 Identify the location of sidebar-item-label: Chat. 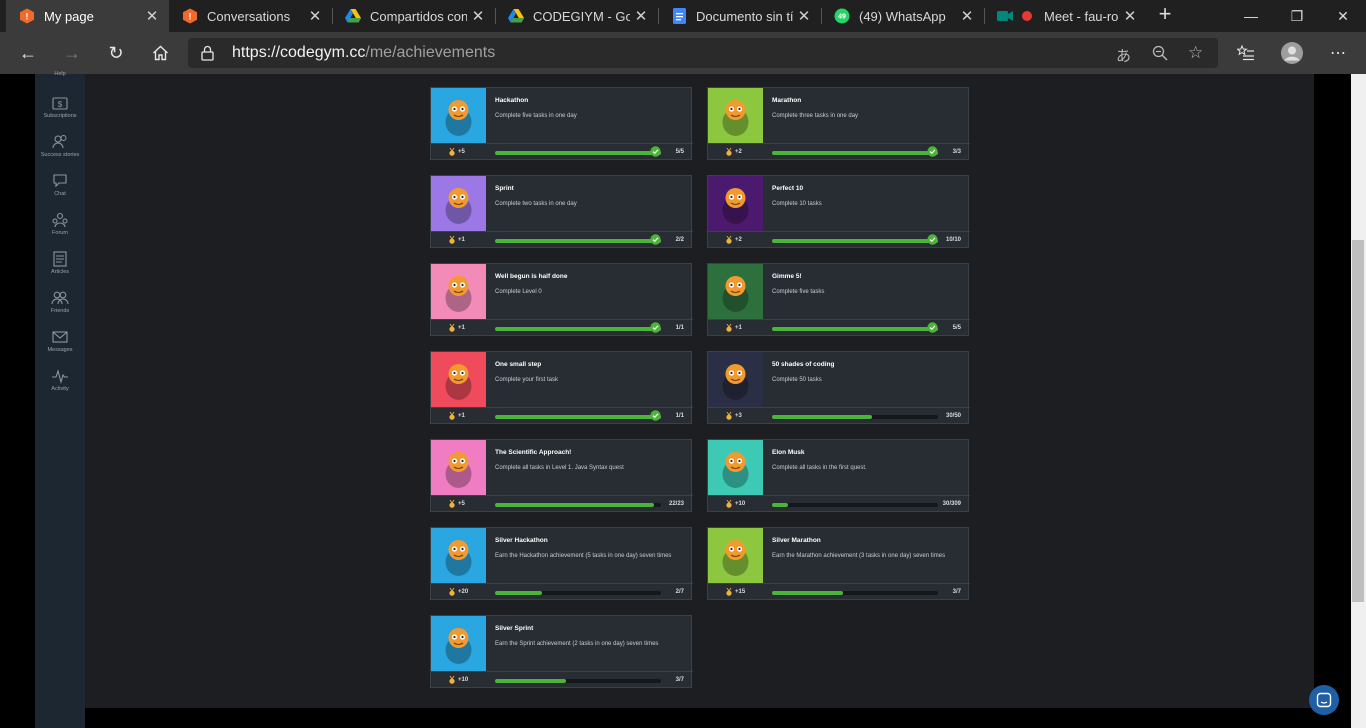
(60, 194).